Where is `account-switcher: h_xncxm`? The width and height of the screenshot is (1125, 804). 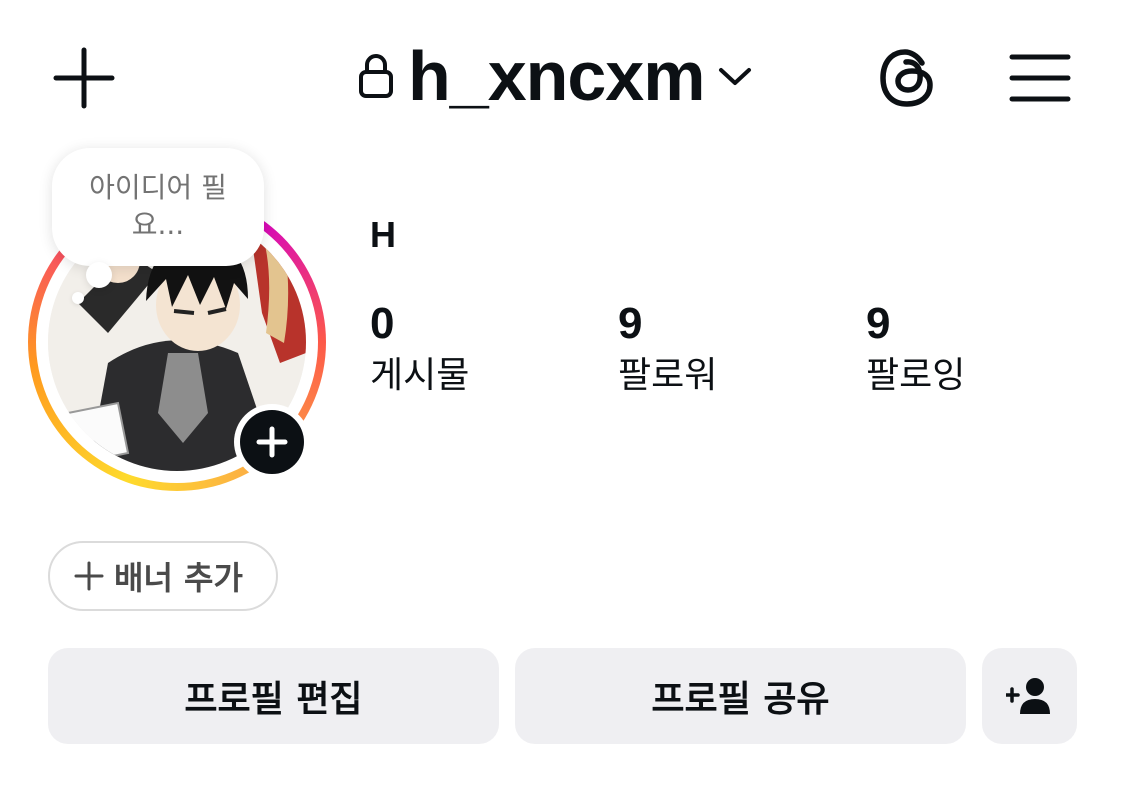
account-switcher: h_xncxm is located at coordinates (555, 76).